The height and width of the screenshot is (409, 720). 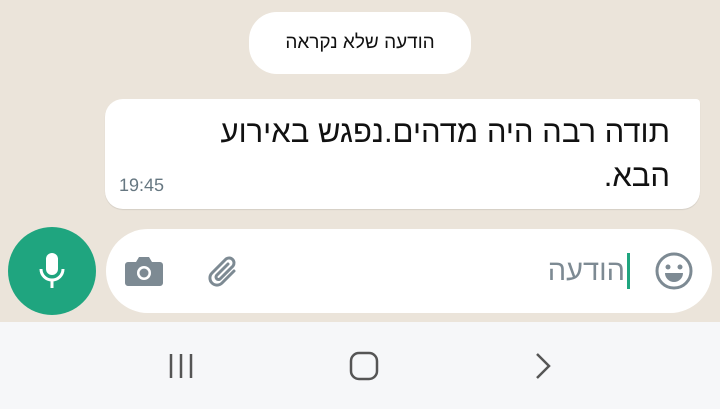 What do you see at coordinates (52, 271) in the screenshot?
I see `microphone-icon` at bounding box center [52, 271].